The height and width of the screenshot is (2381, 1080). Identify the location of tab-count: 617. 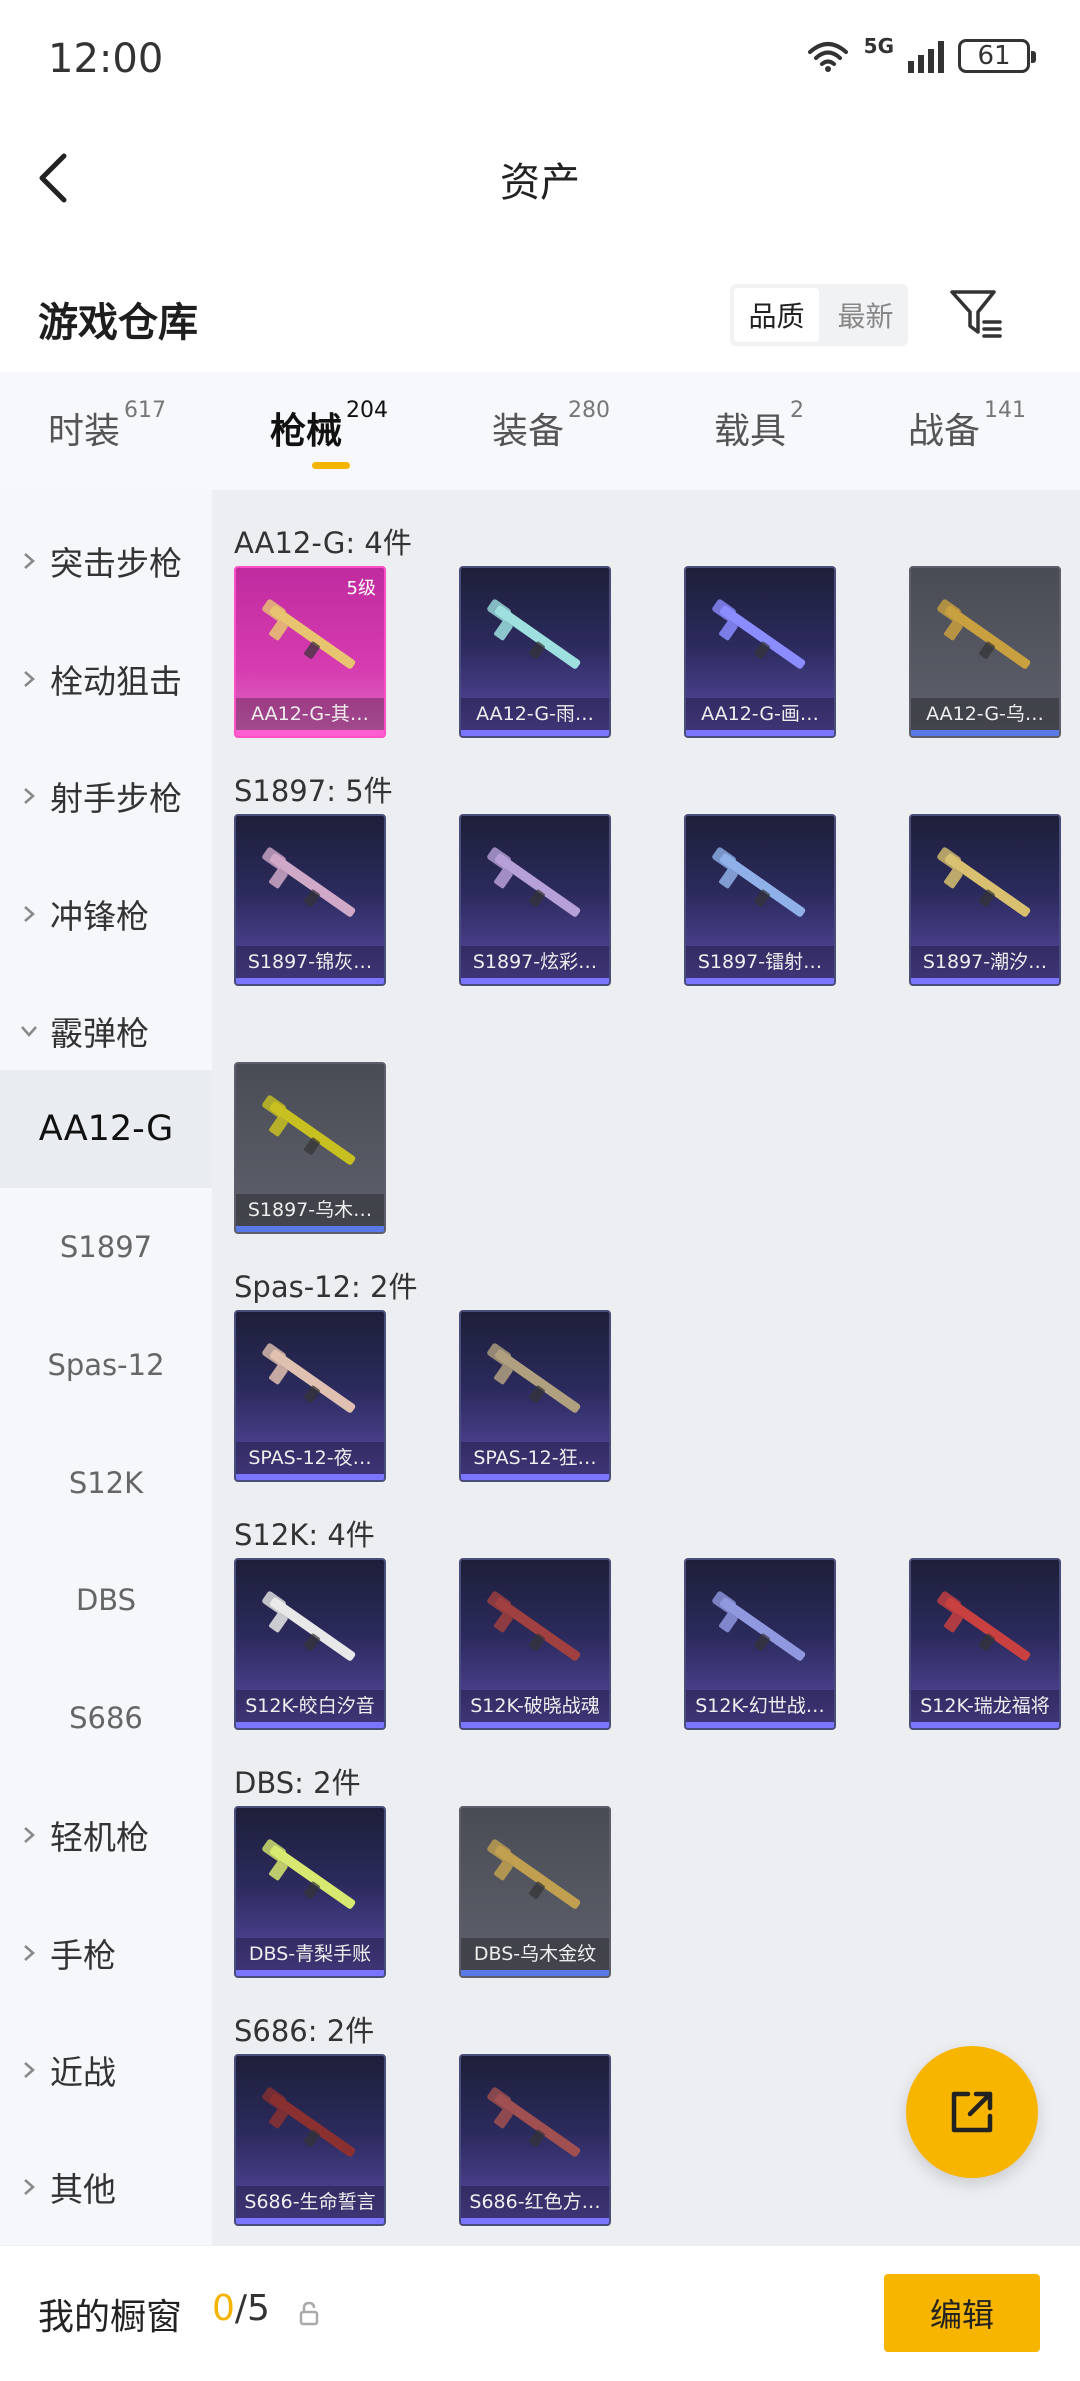
(145, 410).